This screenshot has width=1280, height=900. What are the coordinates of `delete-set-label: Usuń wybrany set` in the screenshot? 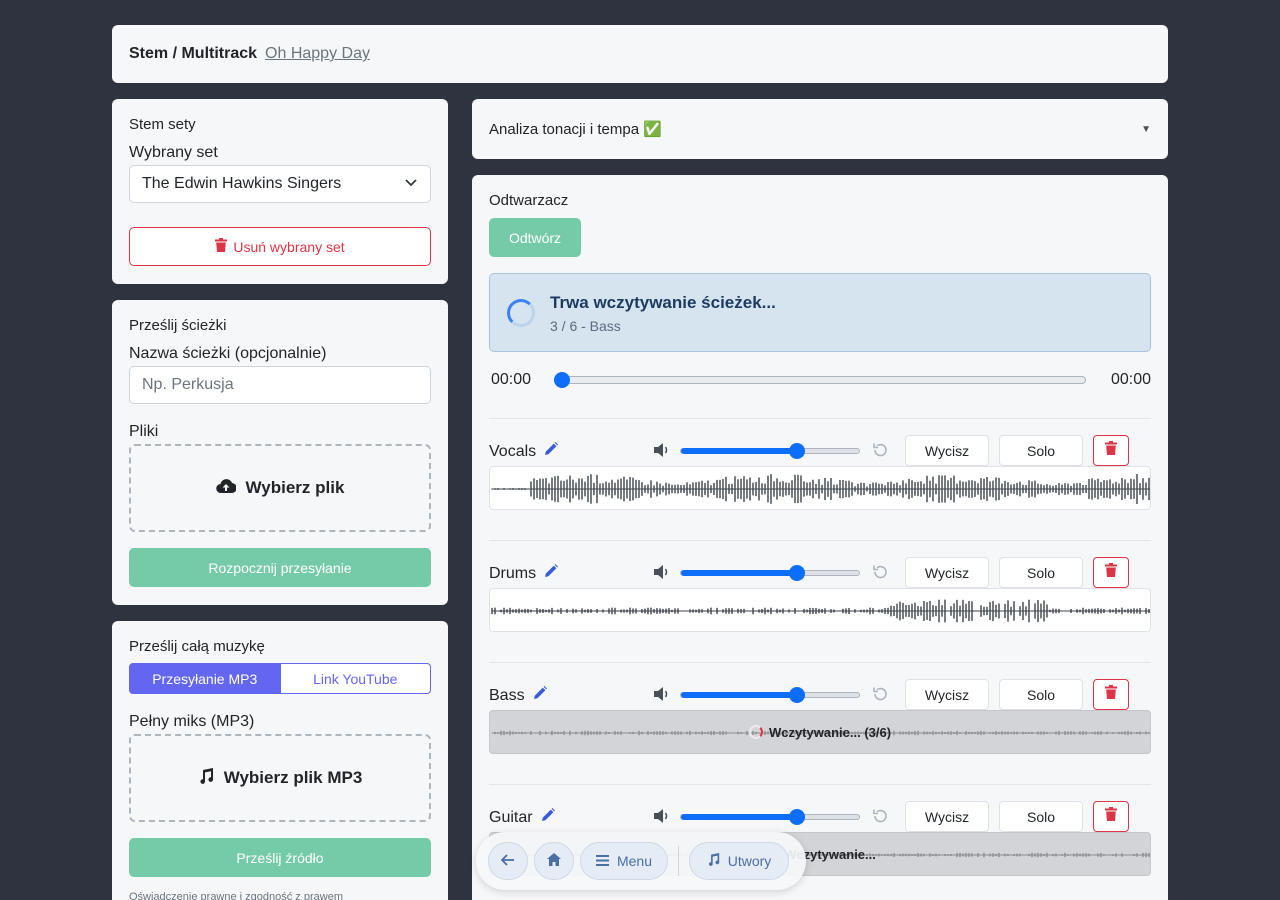 It's located at (289, 246).